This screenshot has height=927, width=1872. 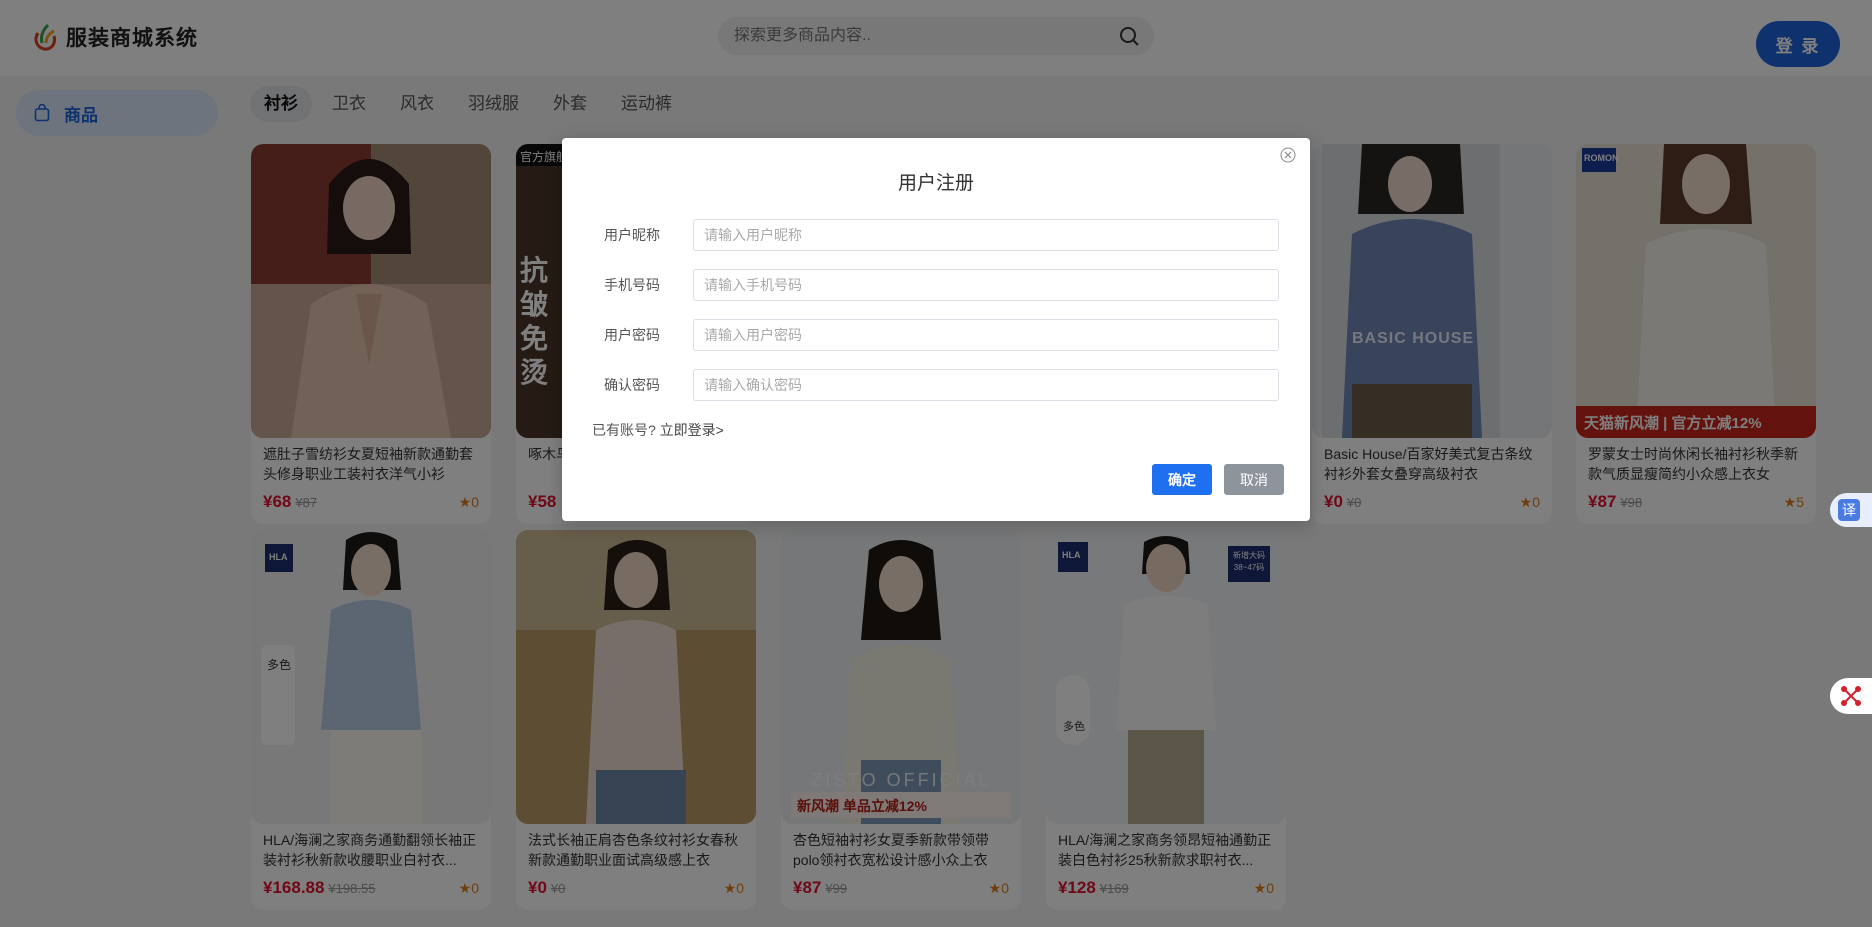 I want to click on confirm-password-label: 确认密码, so click(x=632, y=385).